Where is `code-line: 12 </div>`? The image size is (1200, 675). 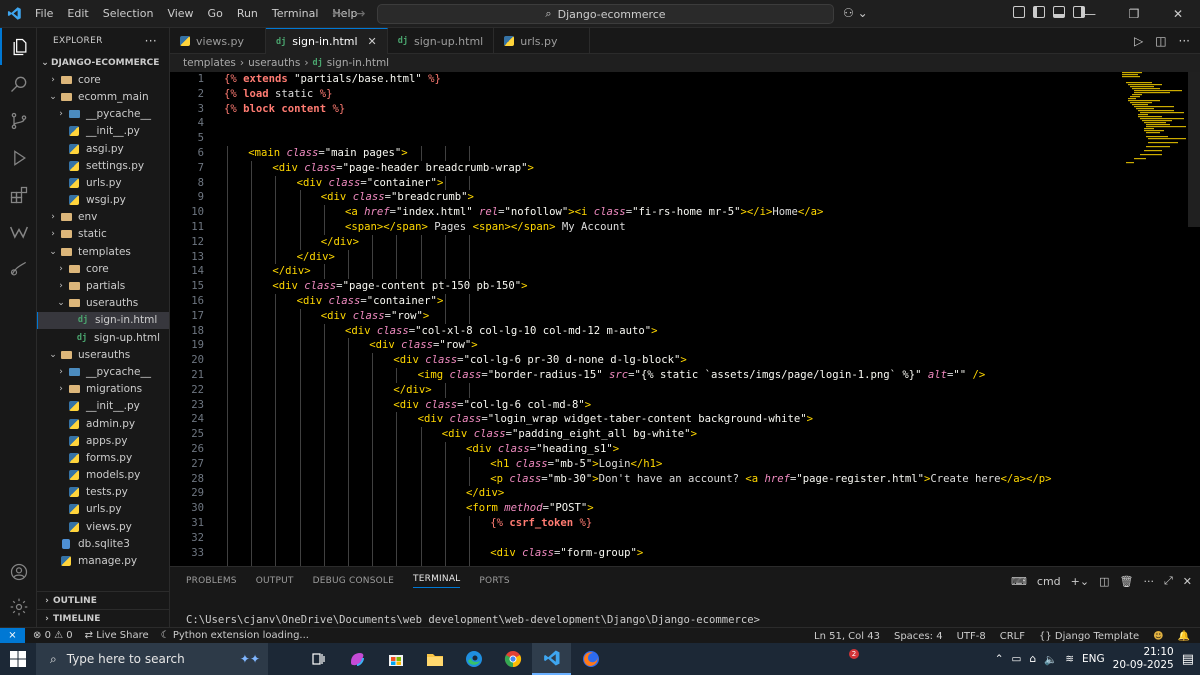 code-line: 12 </div> is located at coordinates (640, 242).